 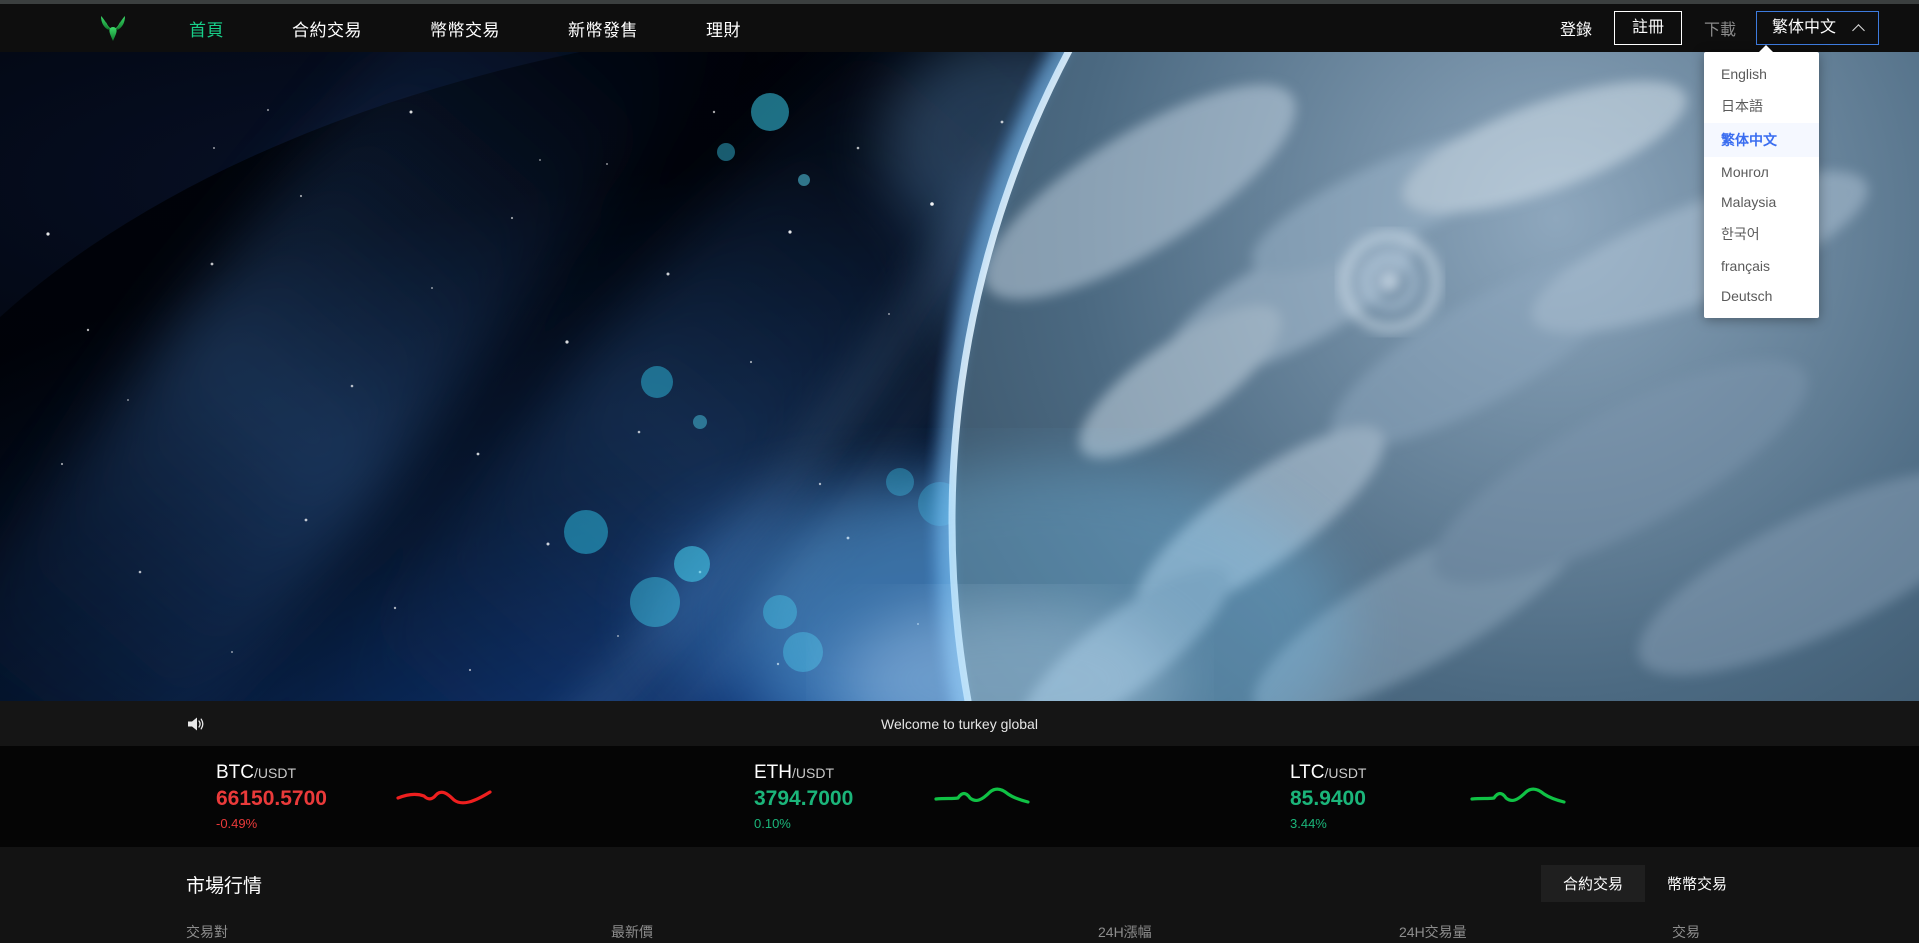 What do you see at coordinates (632, 932) in the screenshot?
I see `column-header-price: 最新價` at bounding box center [632, 932].